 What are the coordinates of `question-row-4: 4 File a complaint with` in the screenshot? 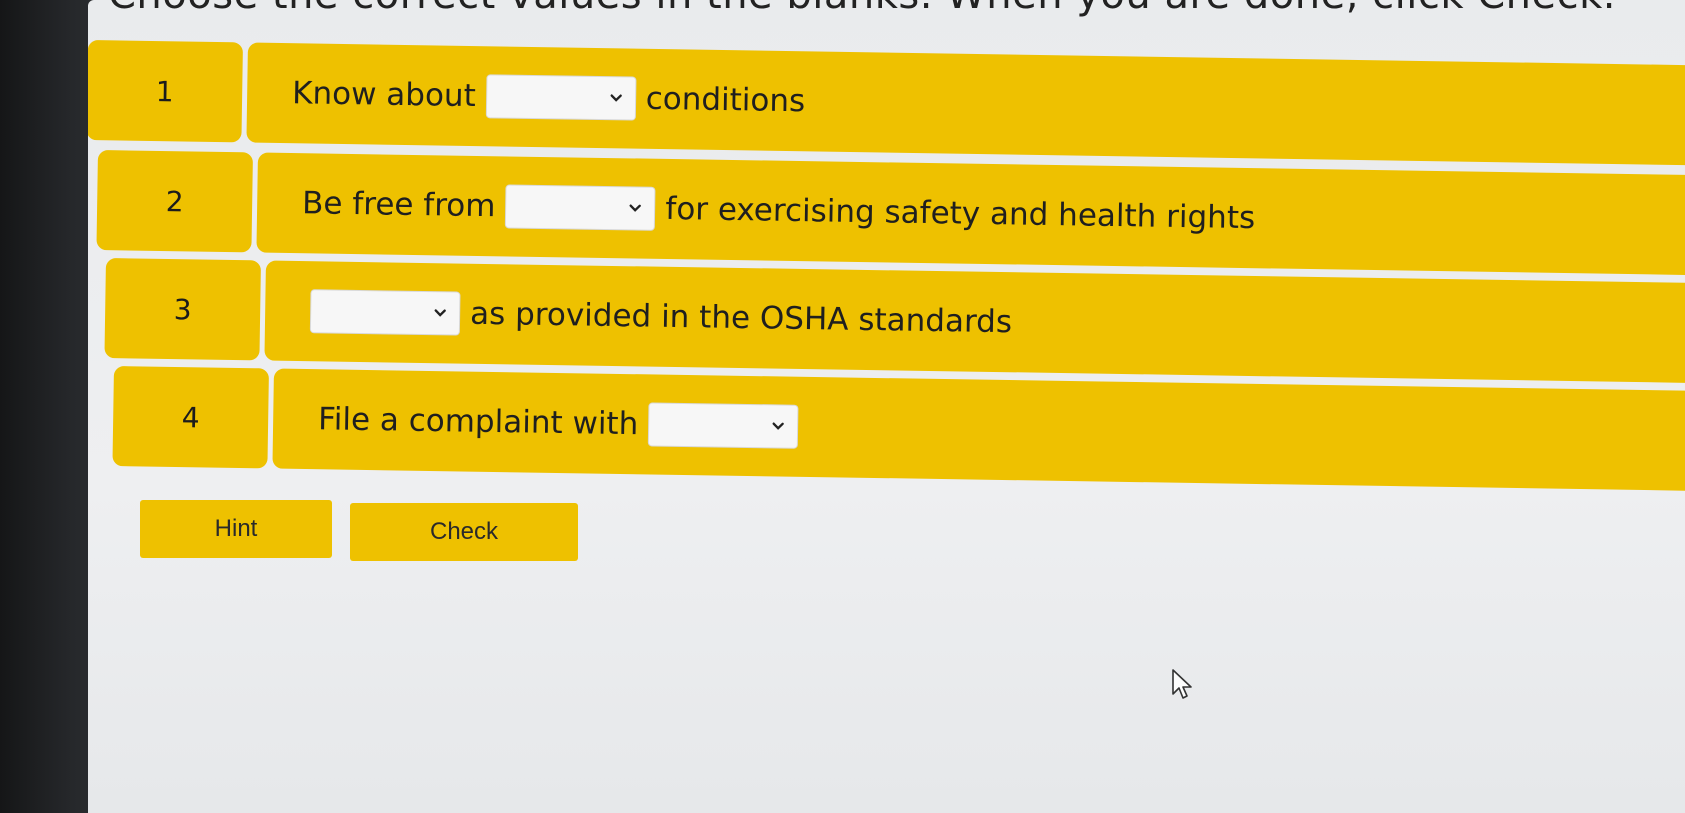 It's located at (898, 429).